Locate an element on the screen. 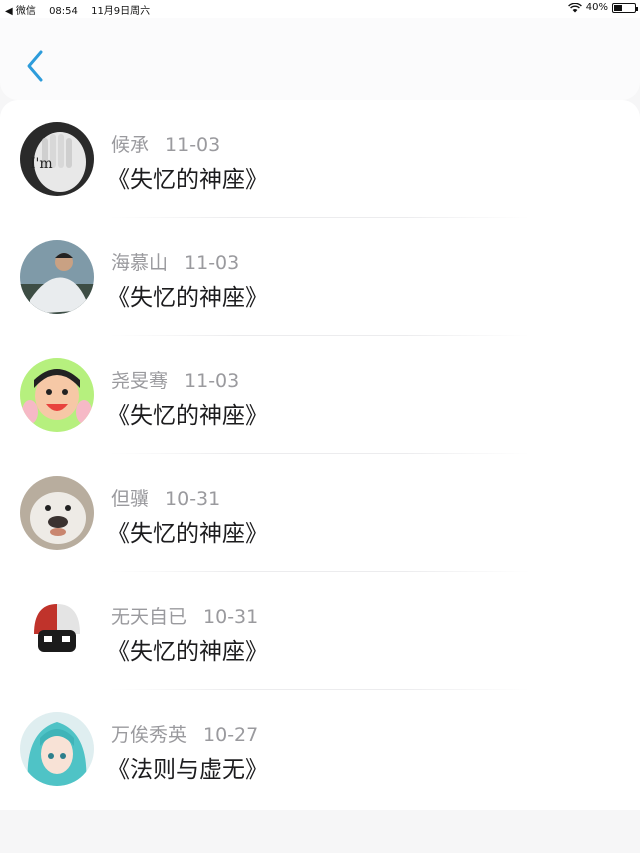 This screenshot has height=853, width=640. username: 海慕山 is located at coordinates (139, 263).